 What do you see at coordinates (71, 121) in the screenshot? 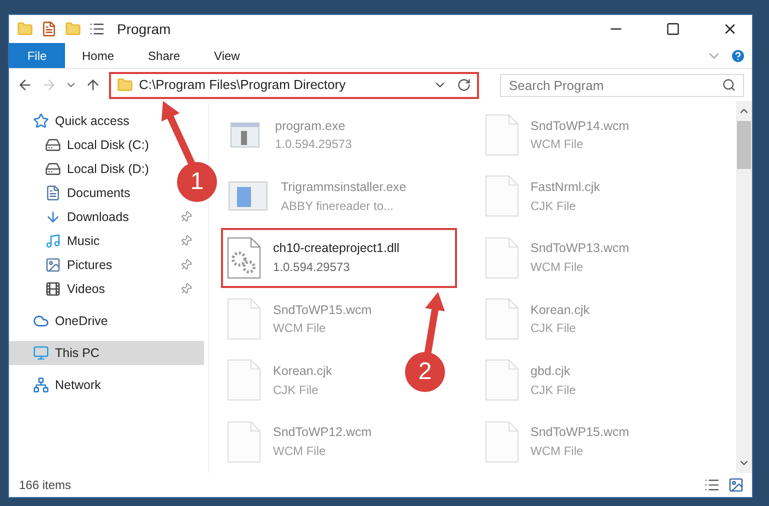
I see `sidebar-item: Quick access` at bounding box center [71, 121].